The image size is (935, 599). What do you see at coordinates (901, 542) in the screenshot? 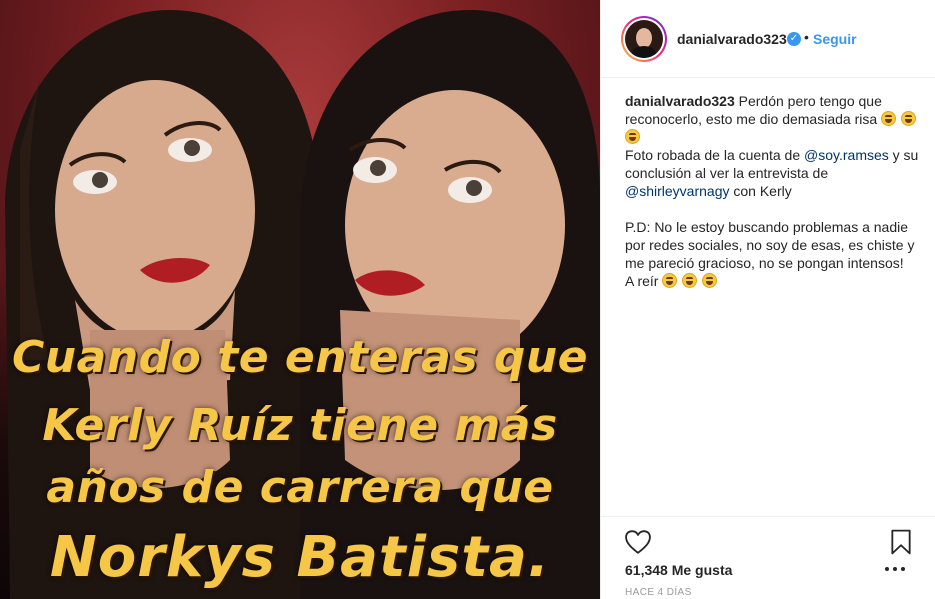
I see `bookmark-icon` at bounding box center [901, 542].